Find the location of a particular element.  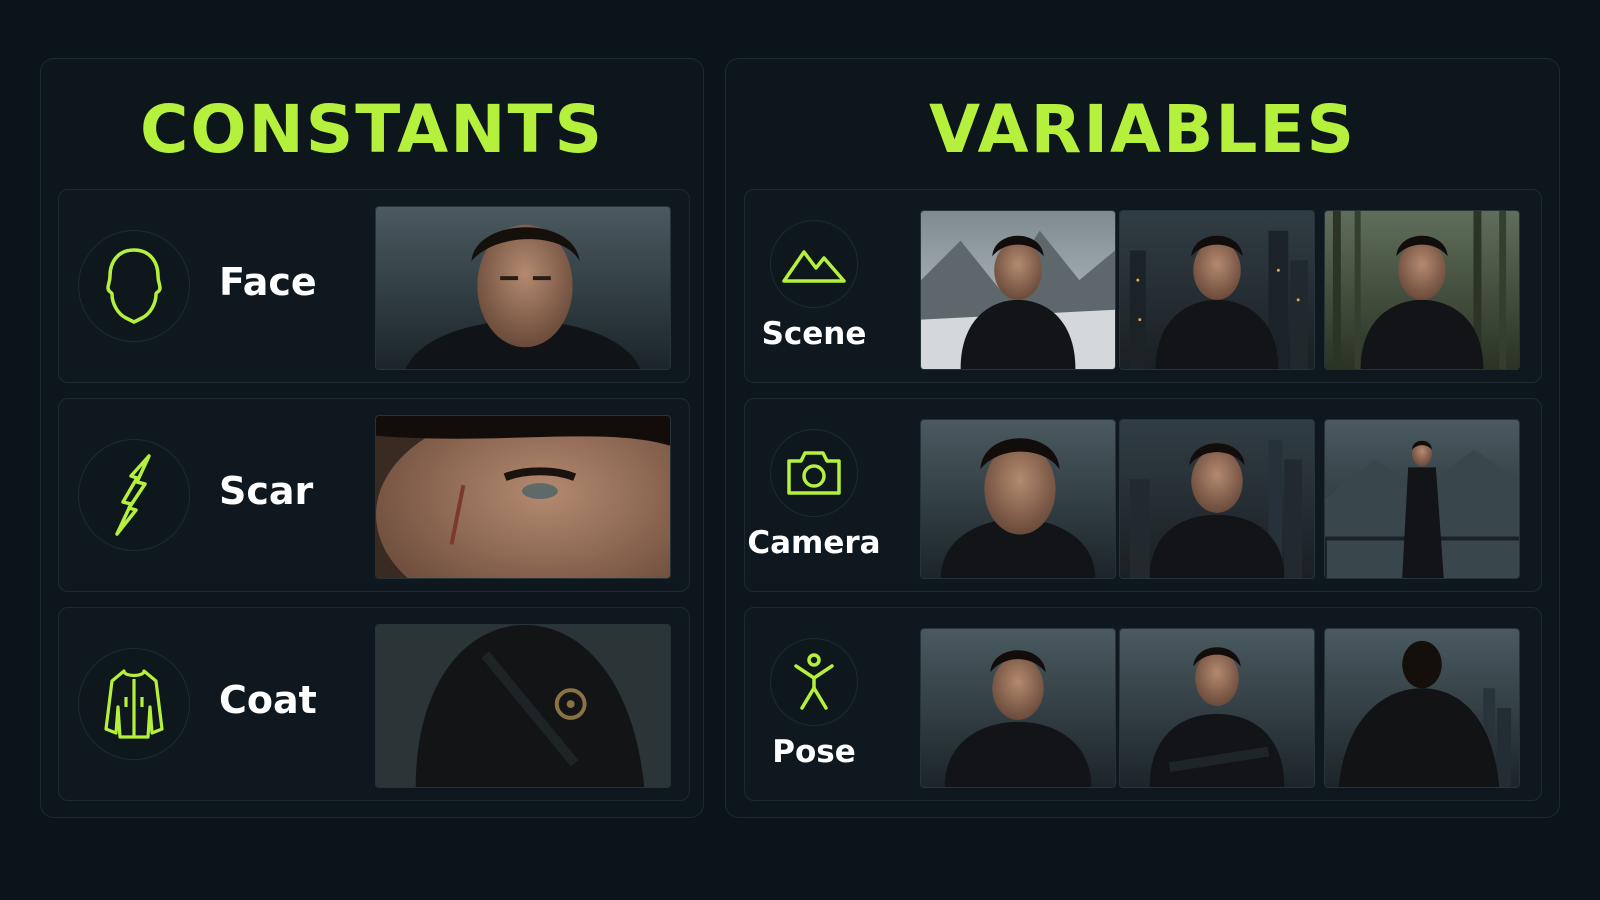

camera-close-up-image is located at coordinates (1018, 499).